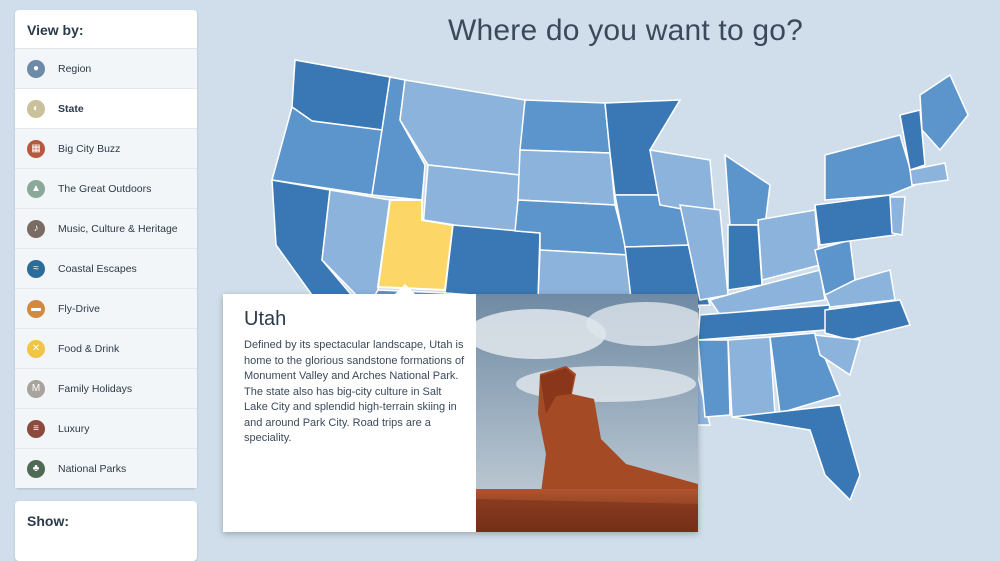 Image resolution: width=1000 pixels, height=561 pixels. I want to click on view-by-heading: View by:, so click(106, 29).